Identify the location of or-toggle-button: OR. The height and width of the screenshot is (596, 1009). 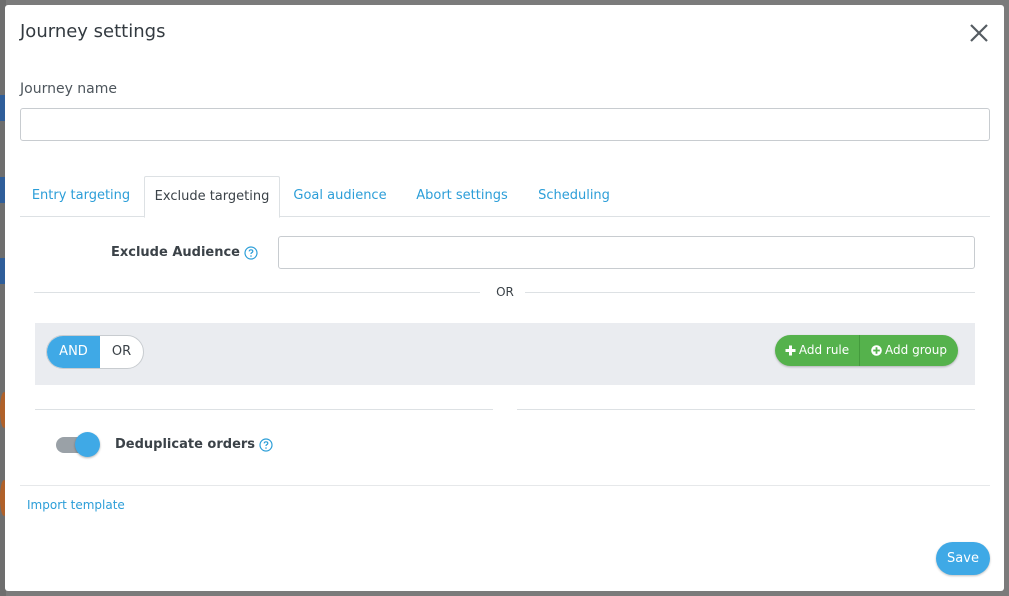
(121, 352).